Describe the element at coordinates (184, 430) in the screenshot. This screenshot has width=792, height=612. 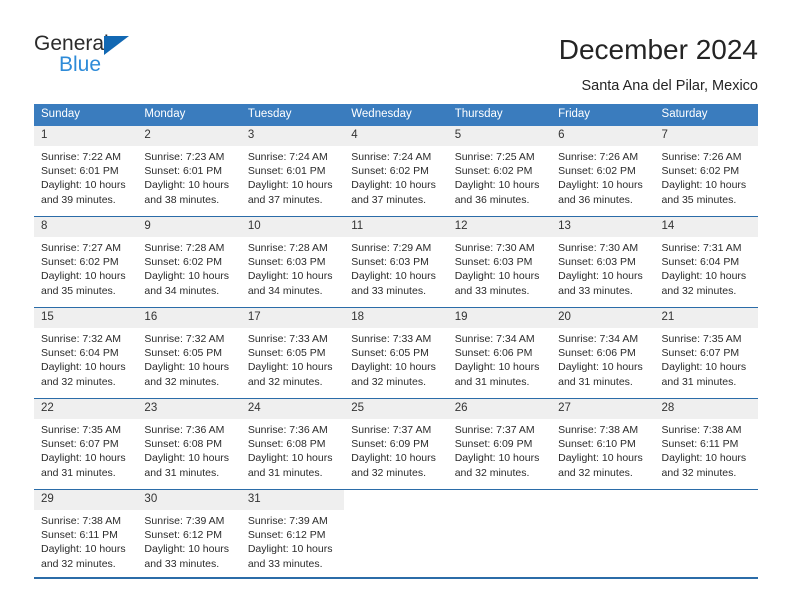
I see `sunrise-text: Sunrise: 7:36 AM` at that location.